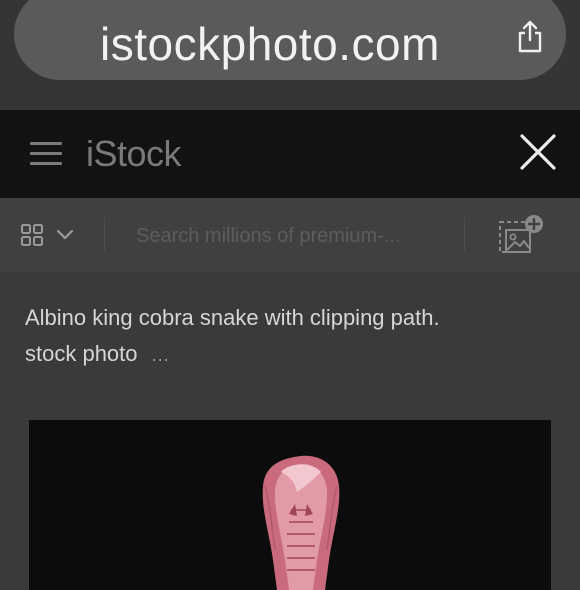 The image size is (580, 590). What do you see at coordinates (530, 37) in the screenshot?
I see `share-icon` at bounding box center [530, 37].